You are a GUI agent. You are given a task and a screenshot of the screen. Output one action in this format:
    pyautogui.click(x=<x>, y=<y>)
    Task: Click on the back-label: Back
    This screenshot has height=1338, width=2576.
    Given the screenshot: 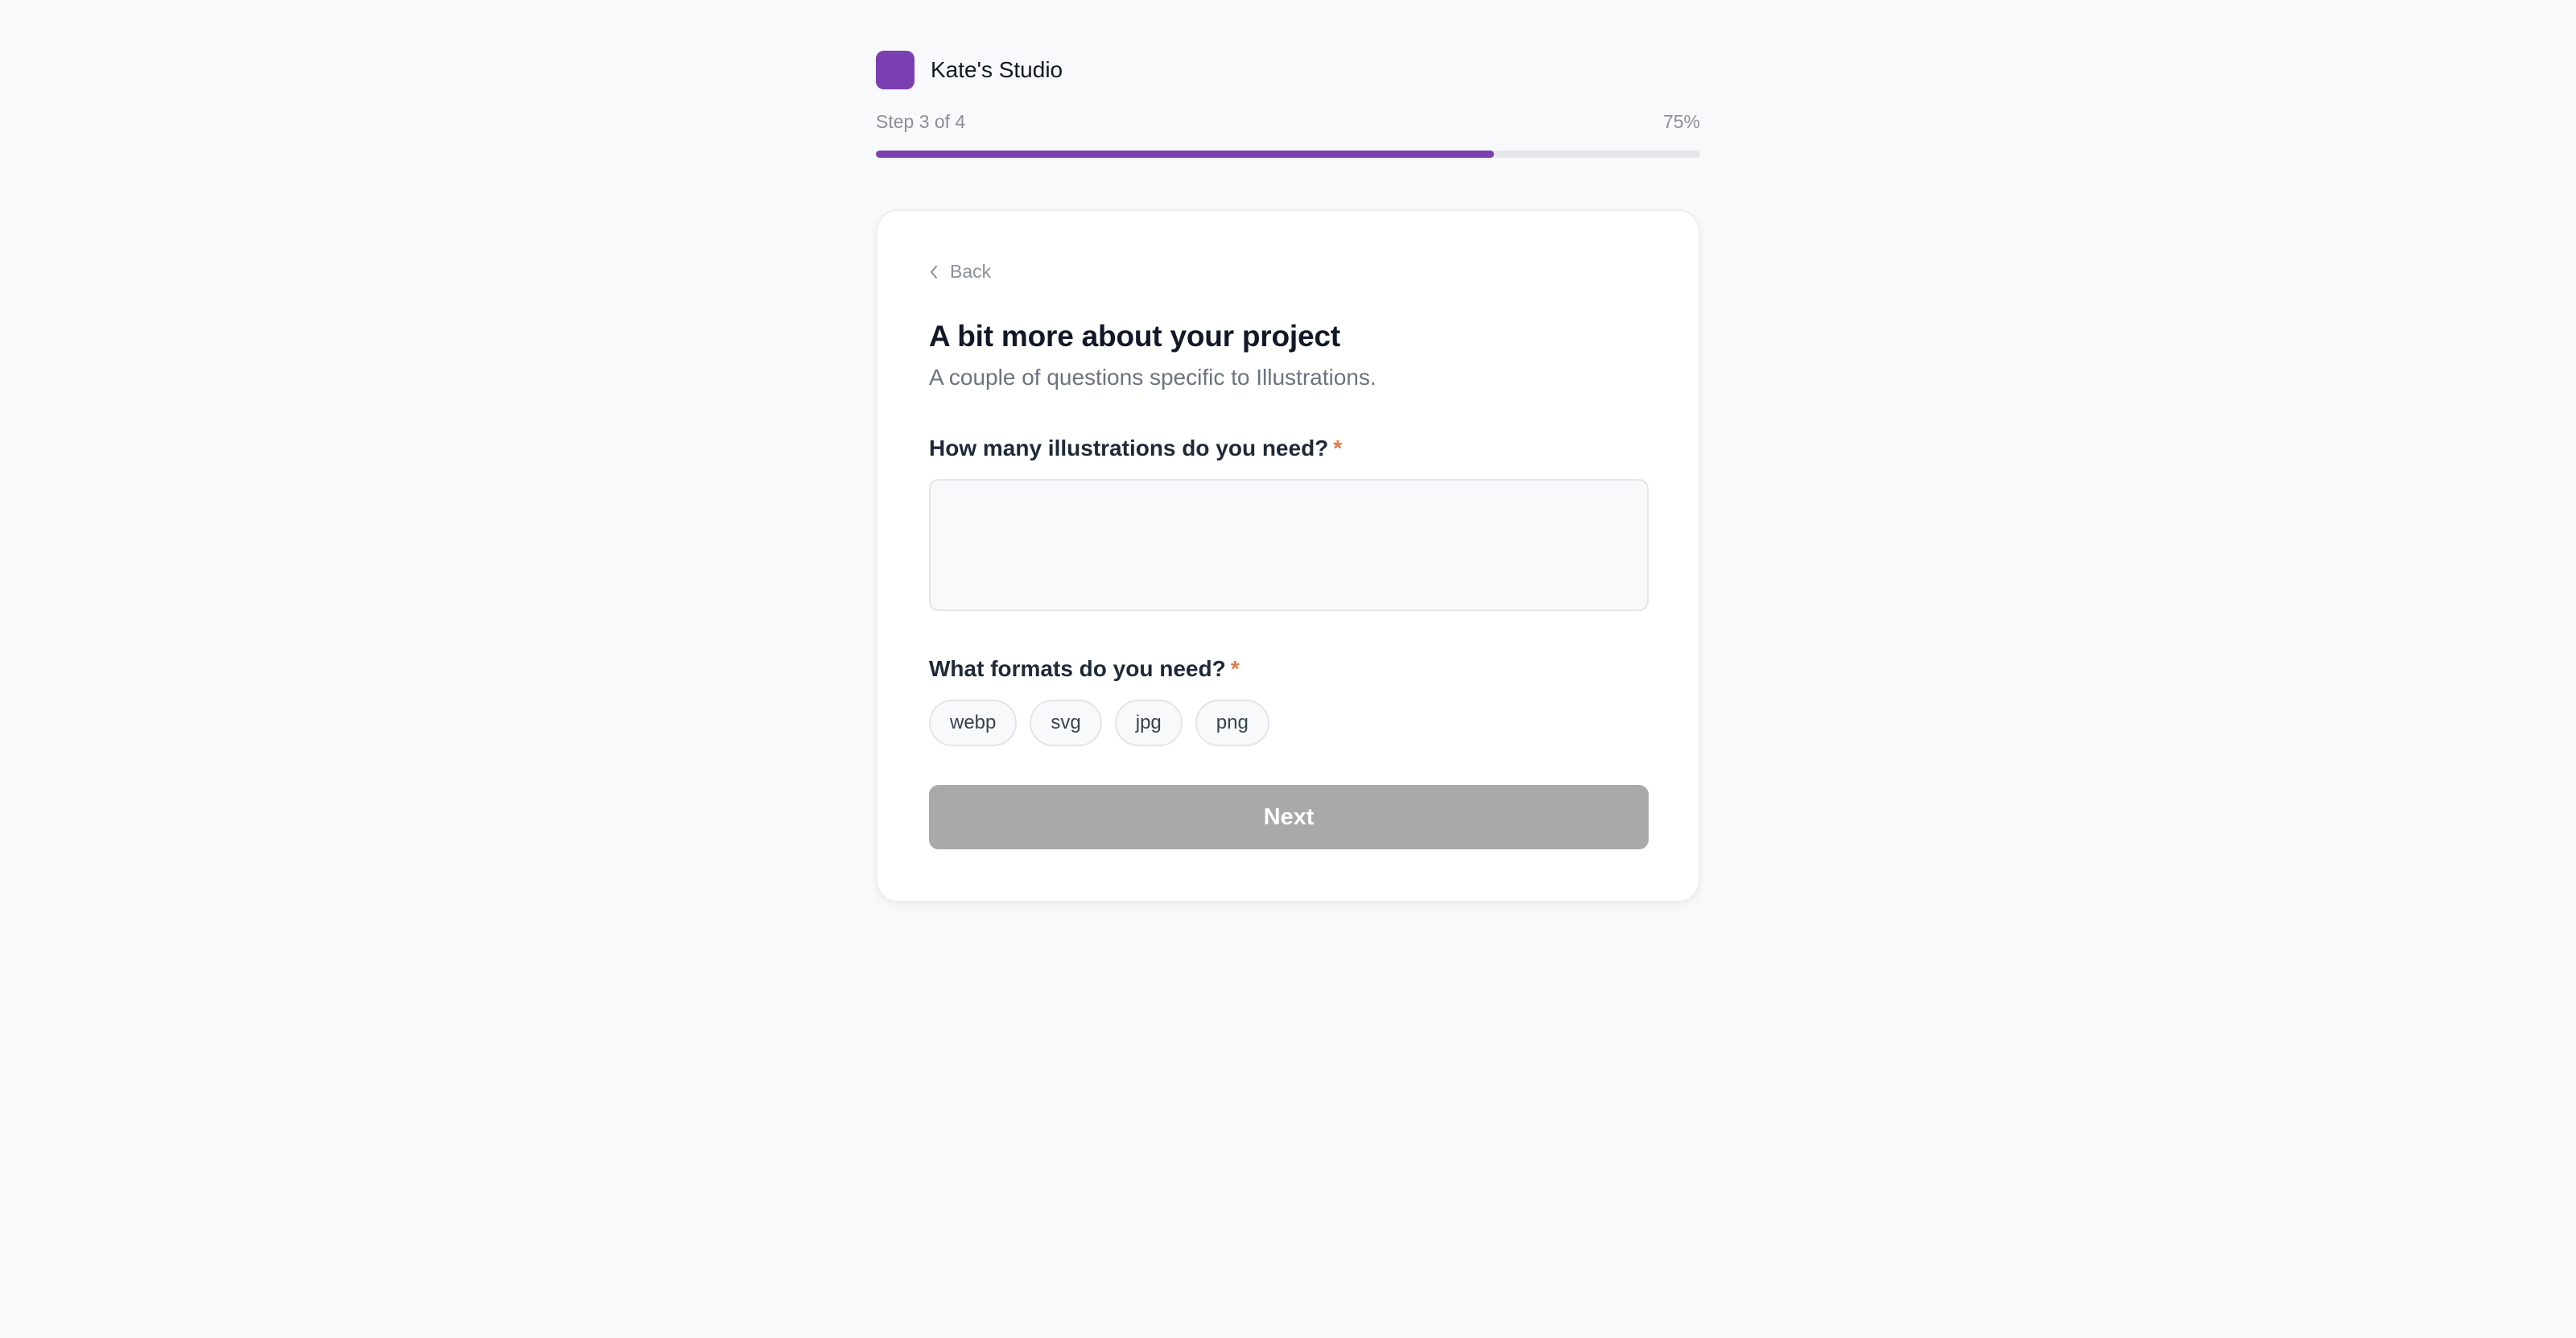 What is the action you would take?
    pyautogui.click(x=971, y=271)
    